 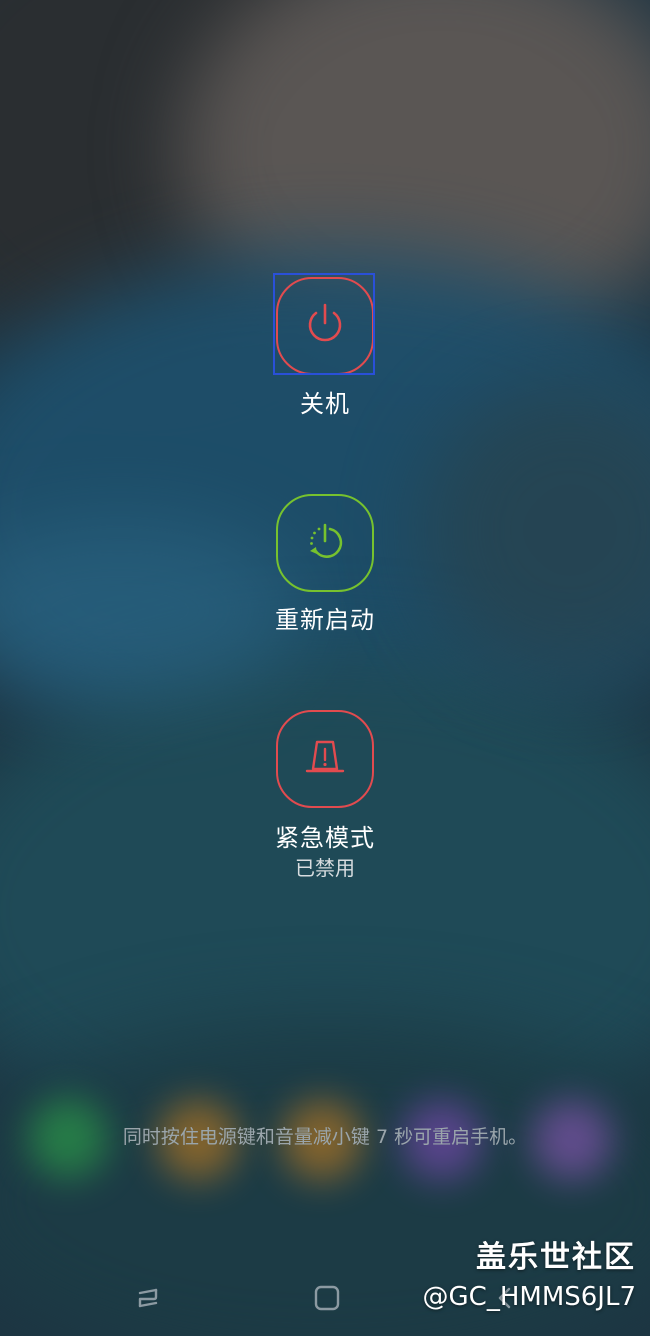 I want to click on home-icon, so click(x=327, y=1300).